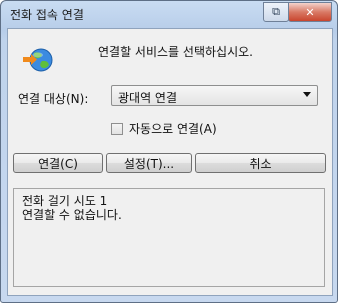  Describe the element at coordinates (38, 60) in the screenshot. I see `network-globe-icon` at that location.